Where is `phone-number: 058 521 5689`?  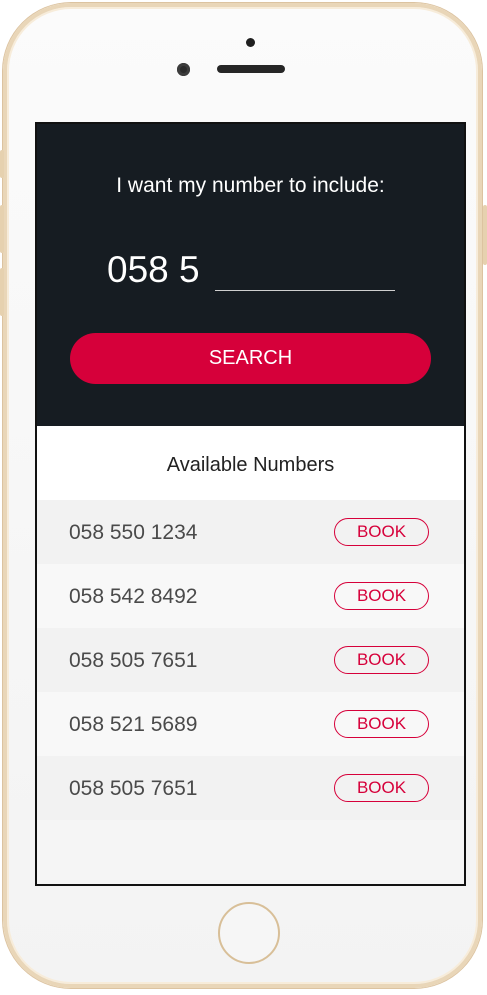 phone-number: 058 521 5689 is located at coordinates (133, 724).